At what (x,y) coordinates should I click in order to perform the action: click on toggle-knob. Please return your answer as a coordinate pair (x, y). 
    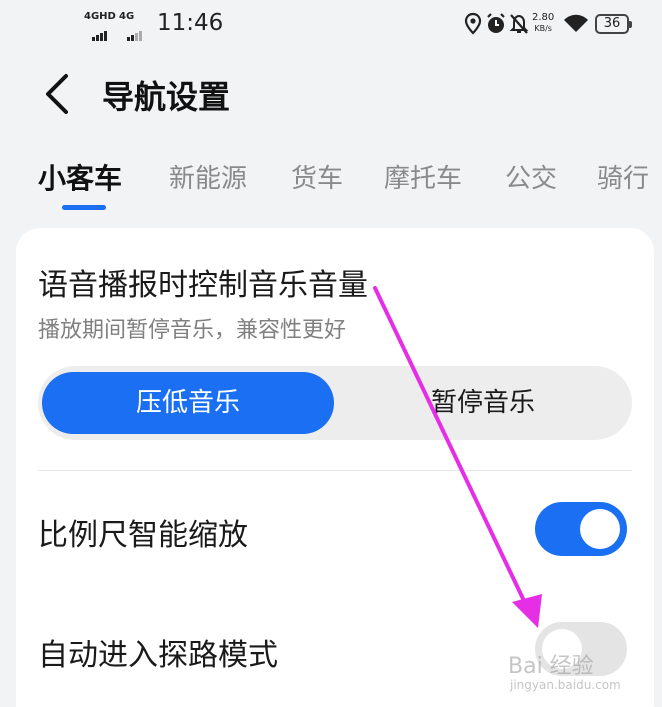
    Looking at the image, I should click on (600, 529).